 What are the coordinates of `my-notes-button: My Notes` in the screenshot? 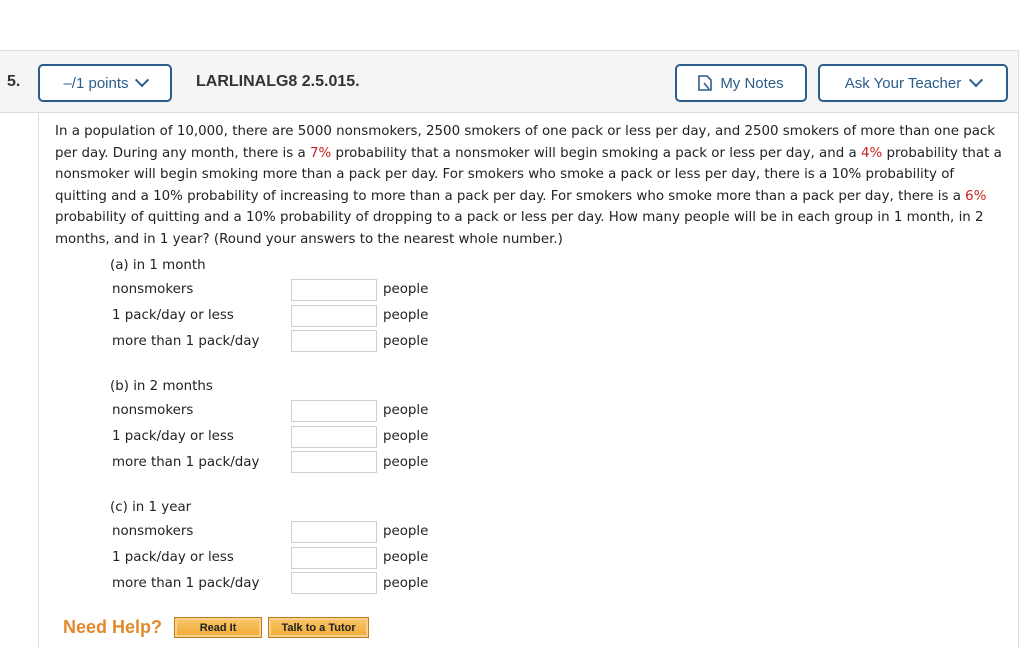 It's located at (741, 83).